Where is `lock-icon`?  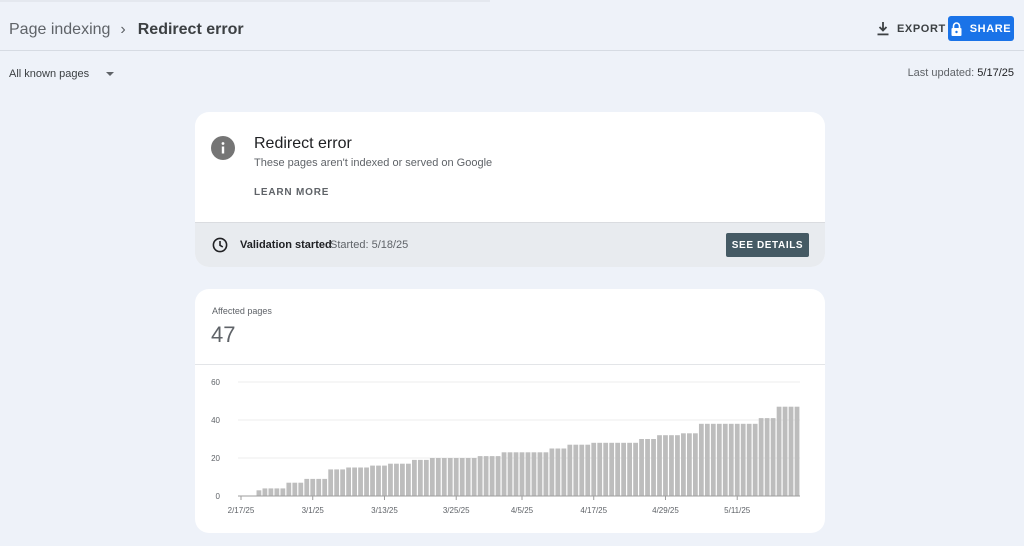 lock-icon is located at coordinates (956, 28).